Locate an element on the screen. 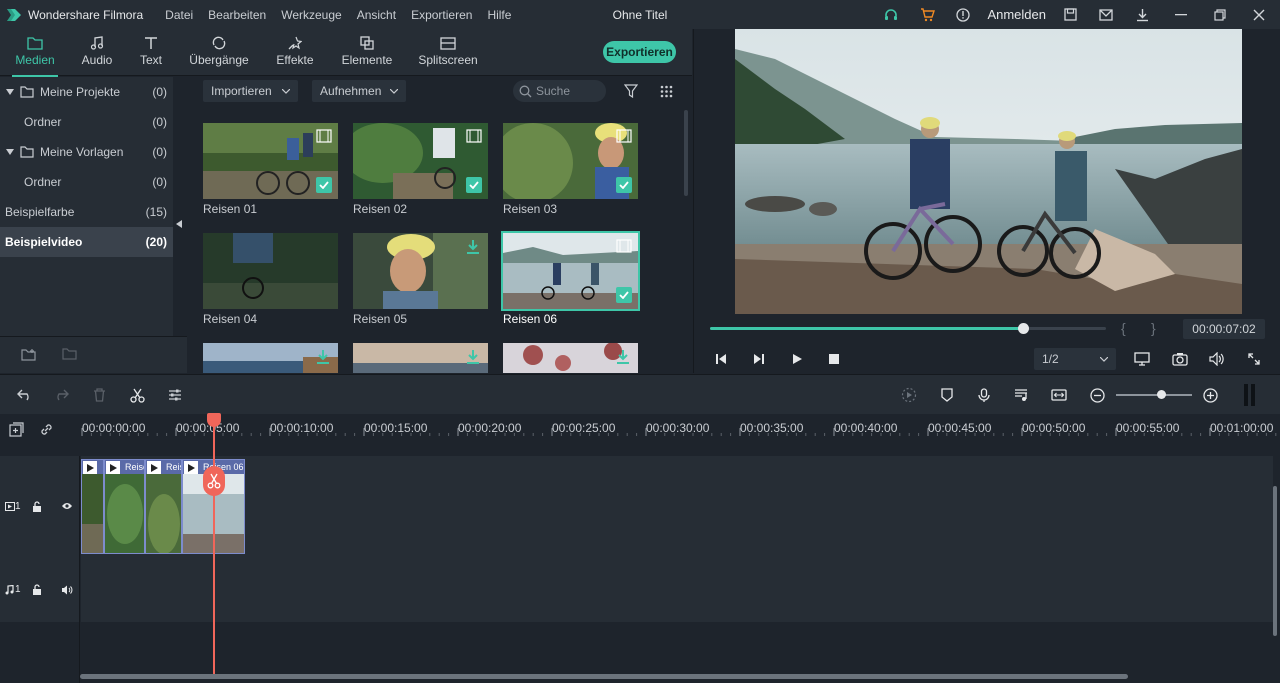  menu-bearbeiten: Bearbeiten is located at coordinates (237, 15).